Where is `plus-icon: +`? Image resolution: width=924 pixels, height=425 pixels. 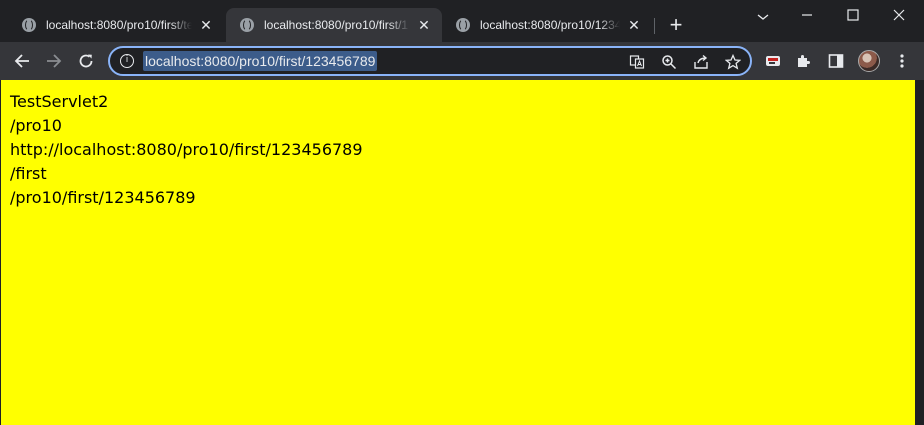 plus-icon: + is located at coordinates (676, 26).